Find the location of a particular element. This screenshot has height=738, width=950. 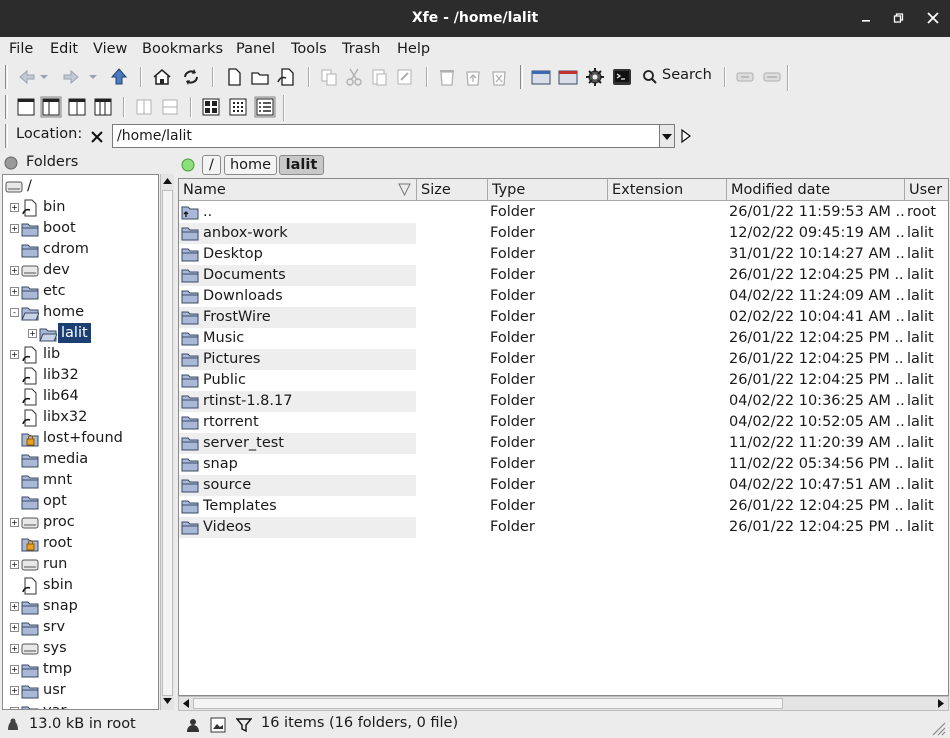

column-header-type: Type is located at coordinates (548, 190).